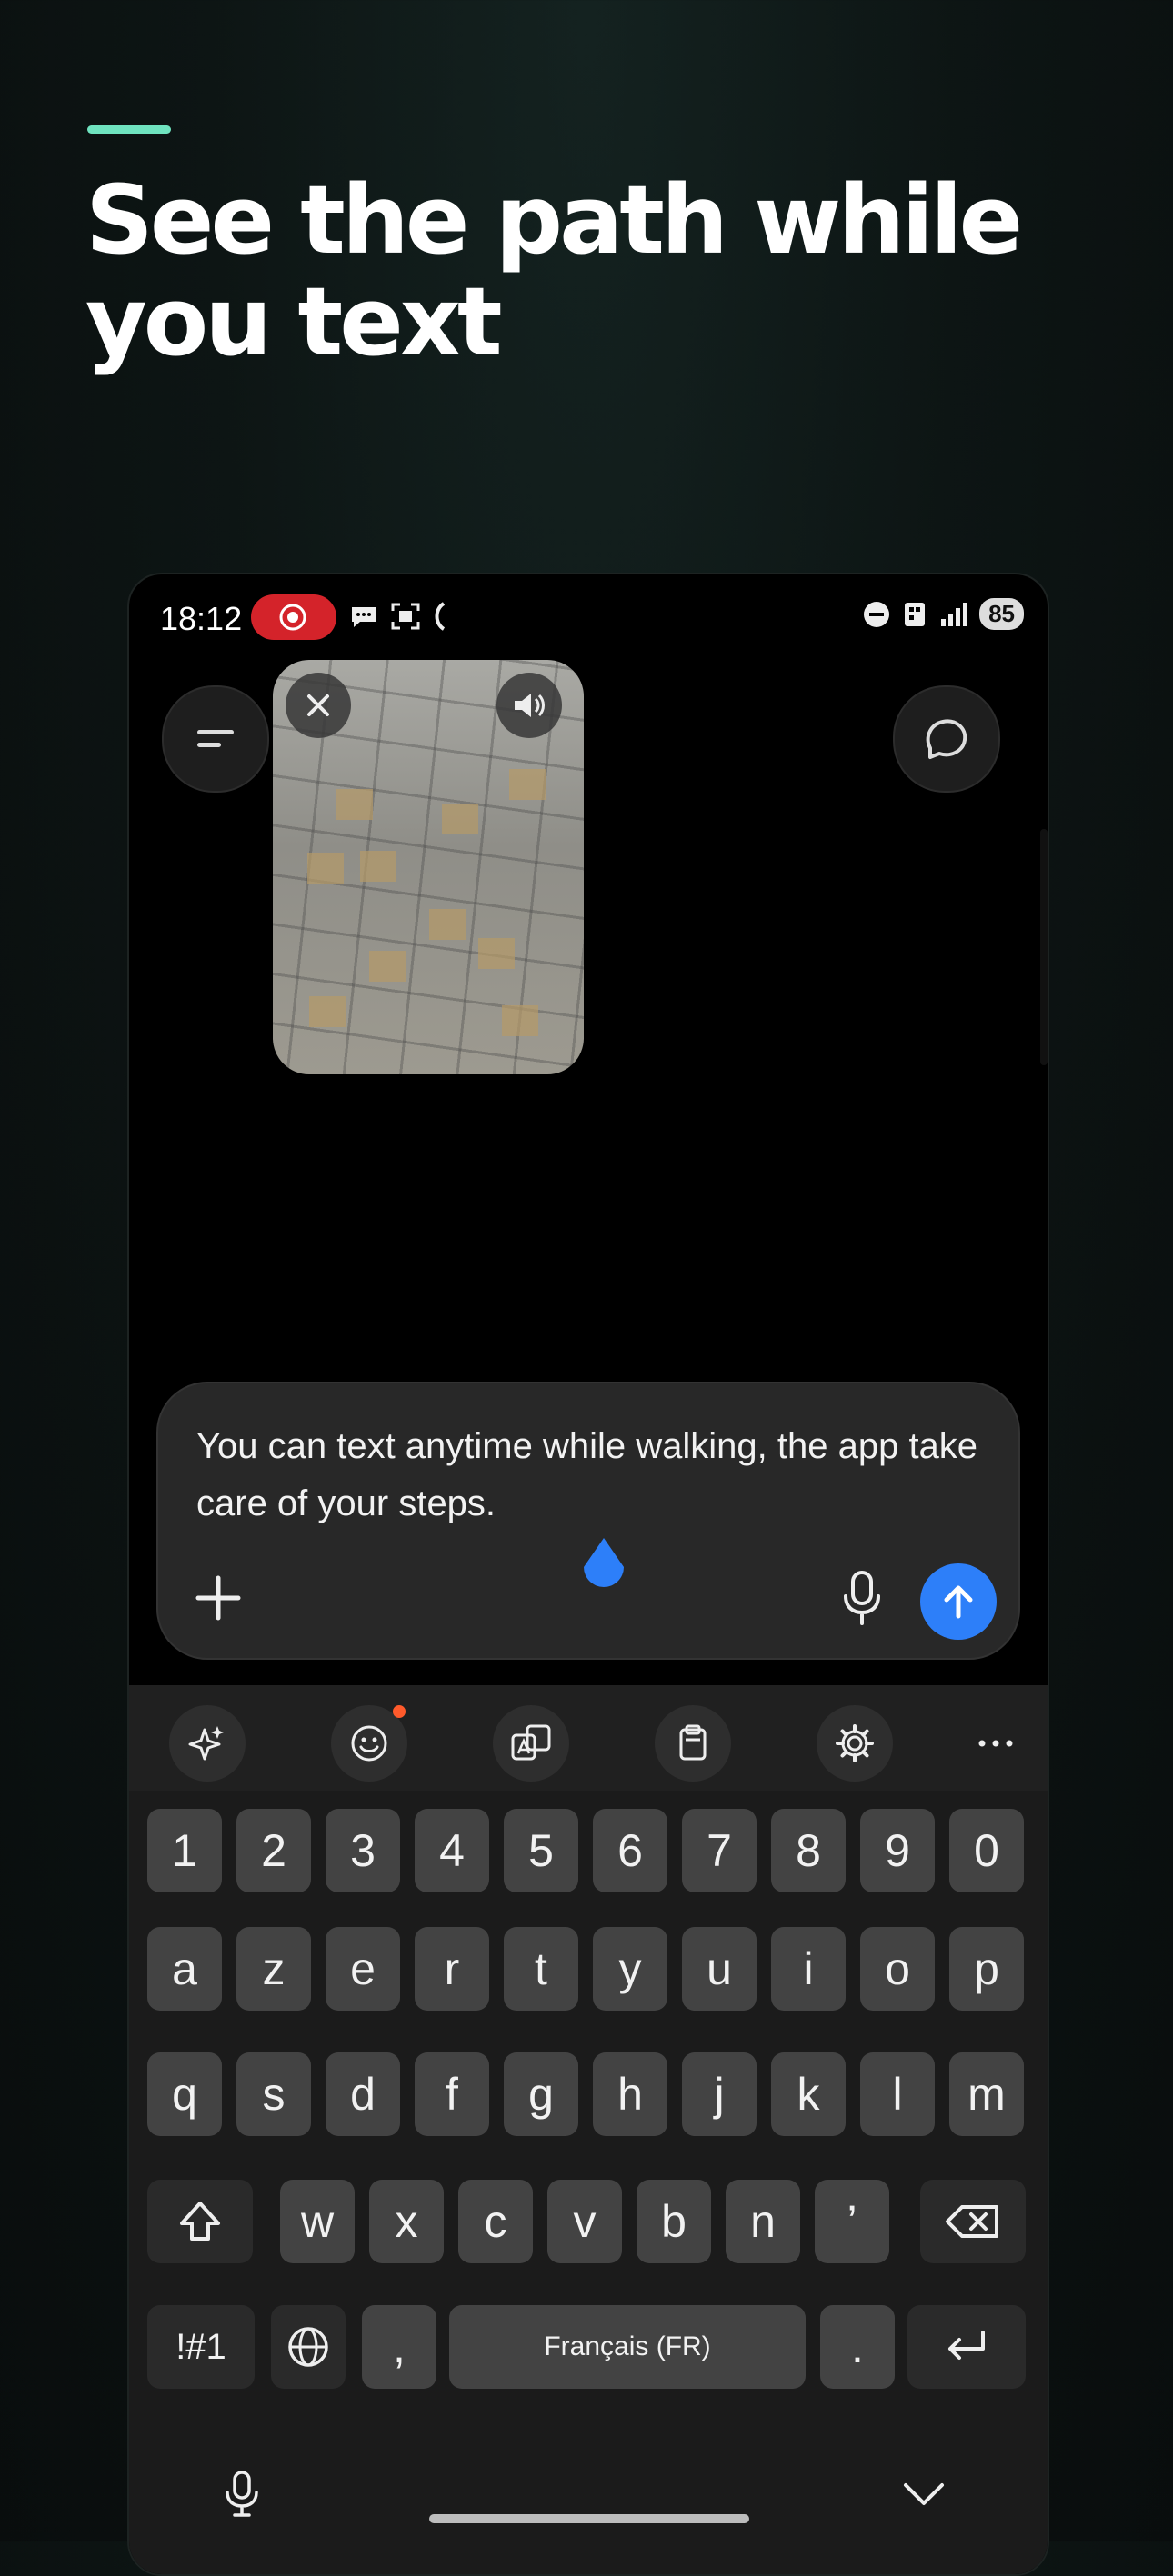  What do you see at coordinates (589, 2518) in the screenshot?
I see `home-indicator` at bounding box center [589, 2518].